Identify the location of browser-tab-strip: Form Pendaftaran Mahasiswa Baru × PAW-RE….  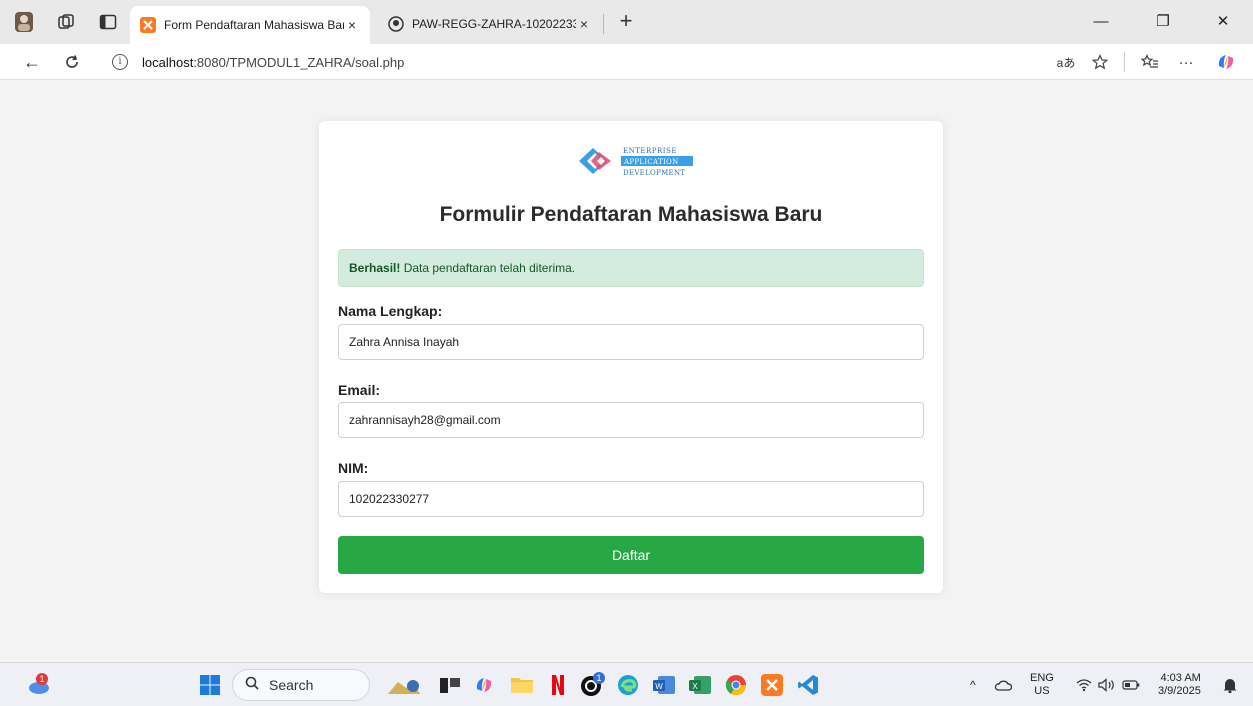
(626, 22).